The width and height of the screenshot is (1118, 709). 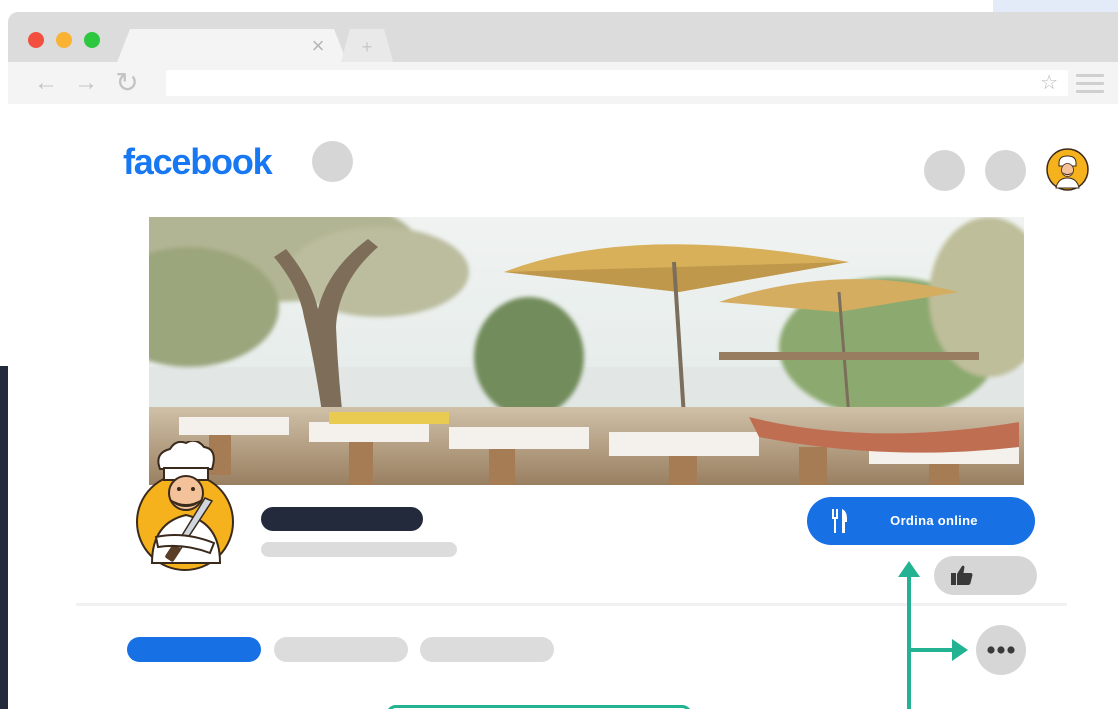 What do you see at coordinates (1090, 84) in the screenshot?
I see `browser-menu-icon` at bounding box center [1090, 84].